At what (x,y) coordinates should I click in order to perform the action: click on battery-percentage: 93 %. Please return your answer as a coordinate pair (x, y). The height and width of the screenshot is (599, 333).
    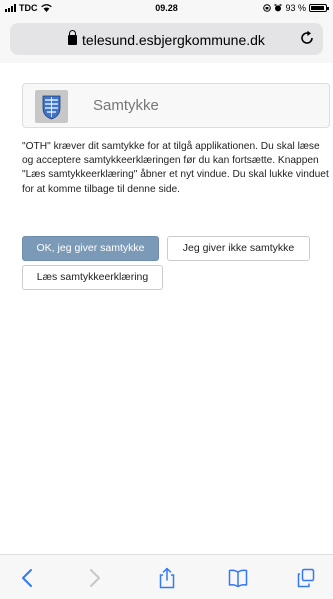
    Looking at the image, I should click on (295, 8).